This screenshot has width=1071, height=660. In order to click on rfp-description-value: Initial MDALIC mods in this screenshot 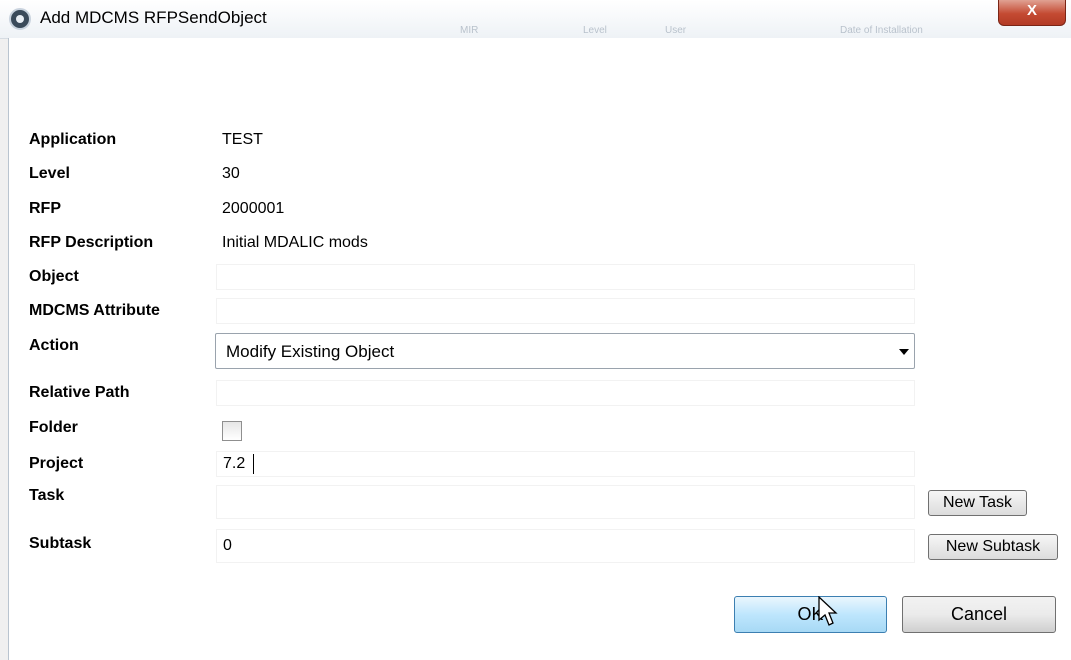, I will do `click(295, 242)`.